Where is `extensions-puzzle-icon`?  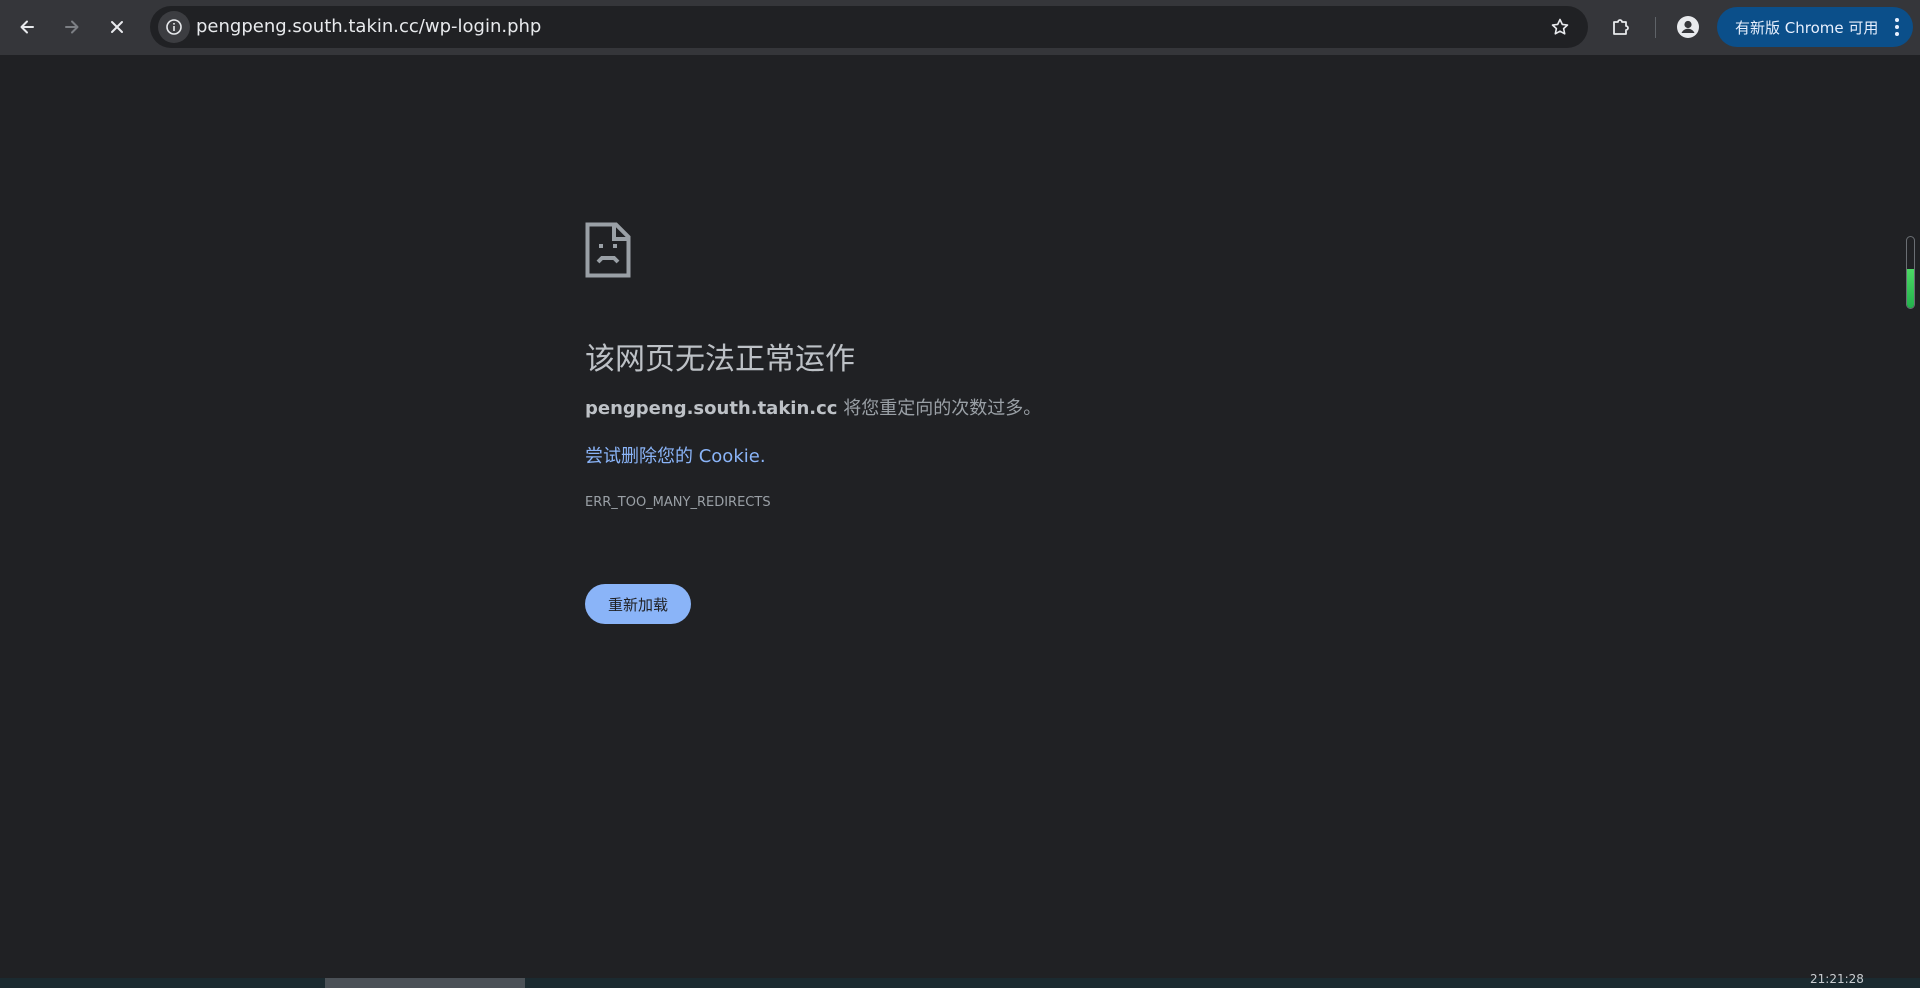 extensions-puzzle-icon is located at coordinates (1621, 27).